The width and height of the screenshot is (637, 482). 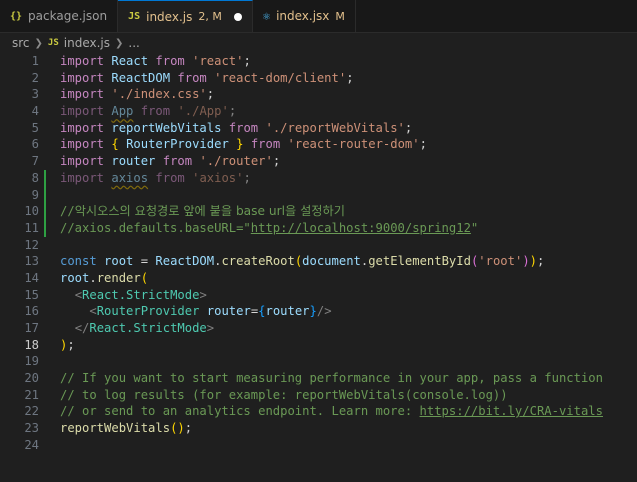 What do you see at coordinates (318, 295) in the screenshot?
I see `code-line: 15 <React.StrictMode>` at bounding box center [318, 295].